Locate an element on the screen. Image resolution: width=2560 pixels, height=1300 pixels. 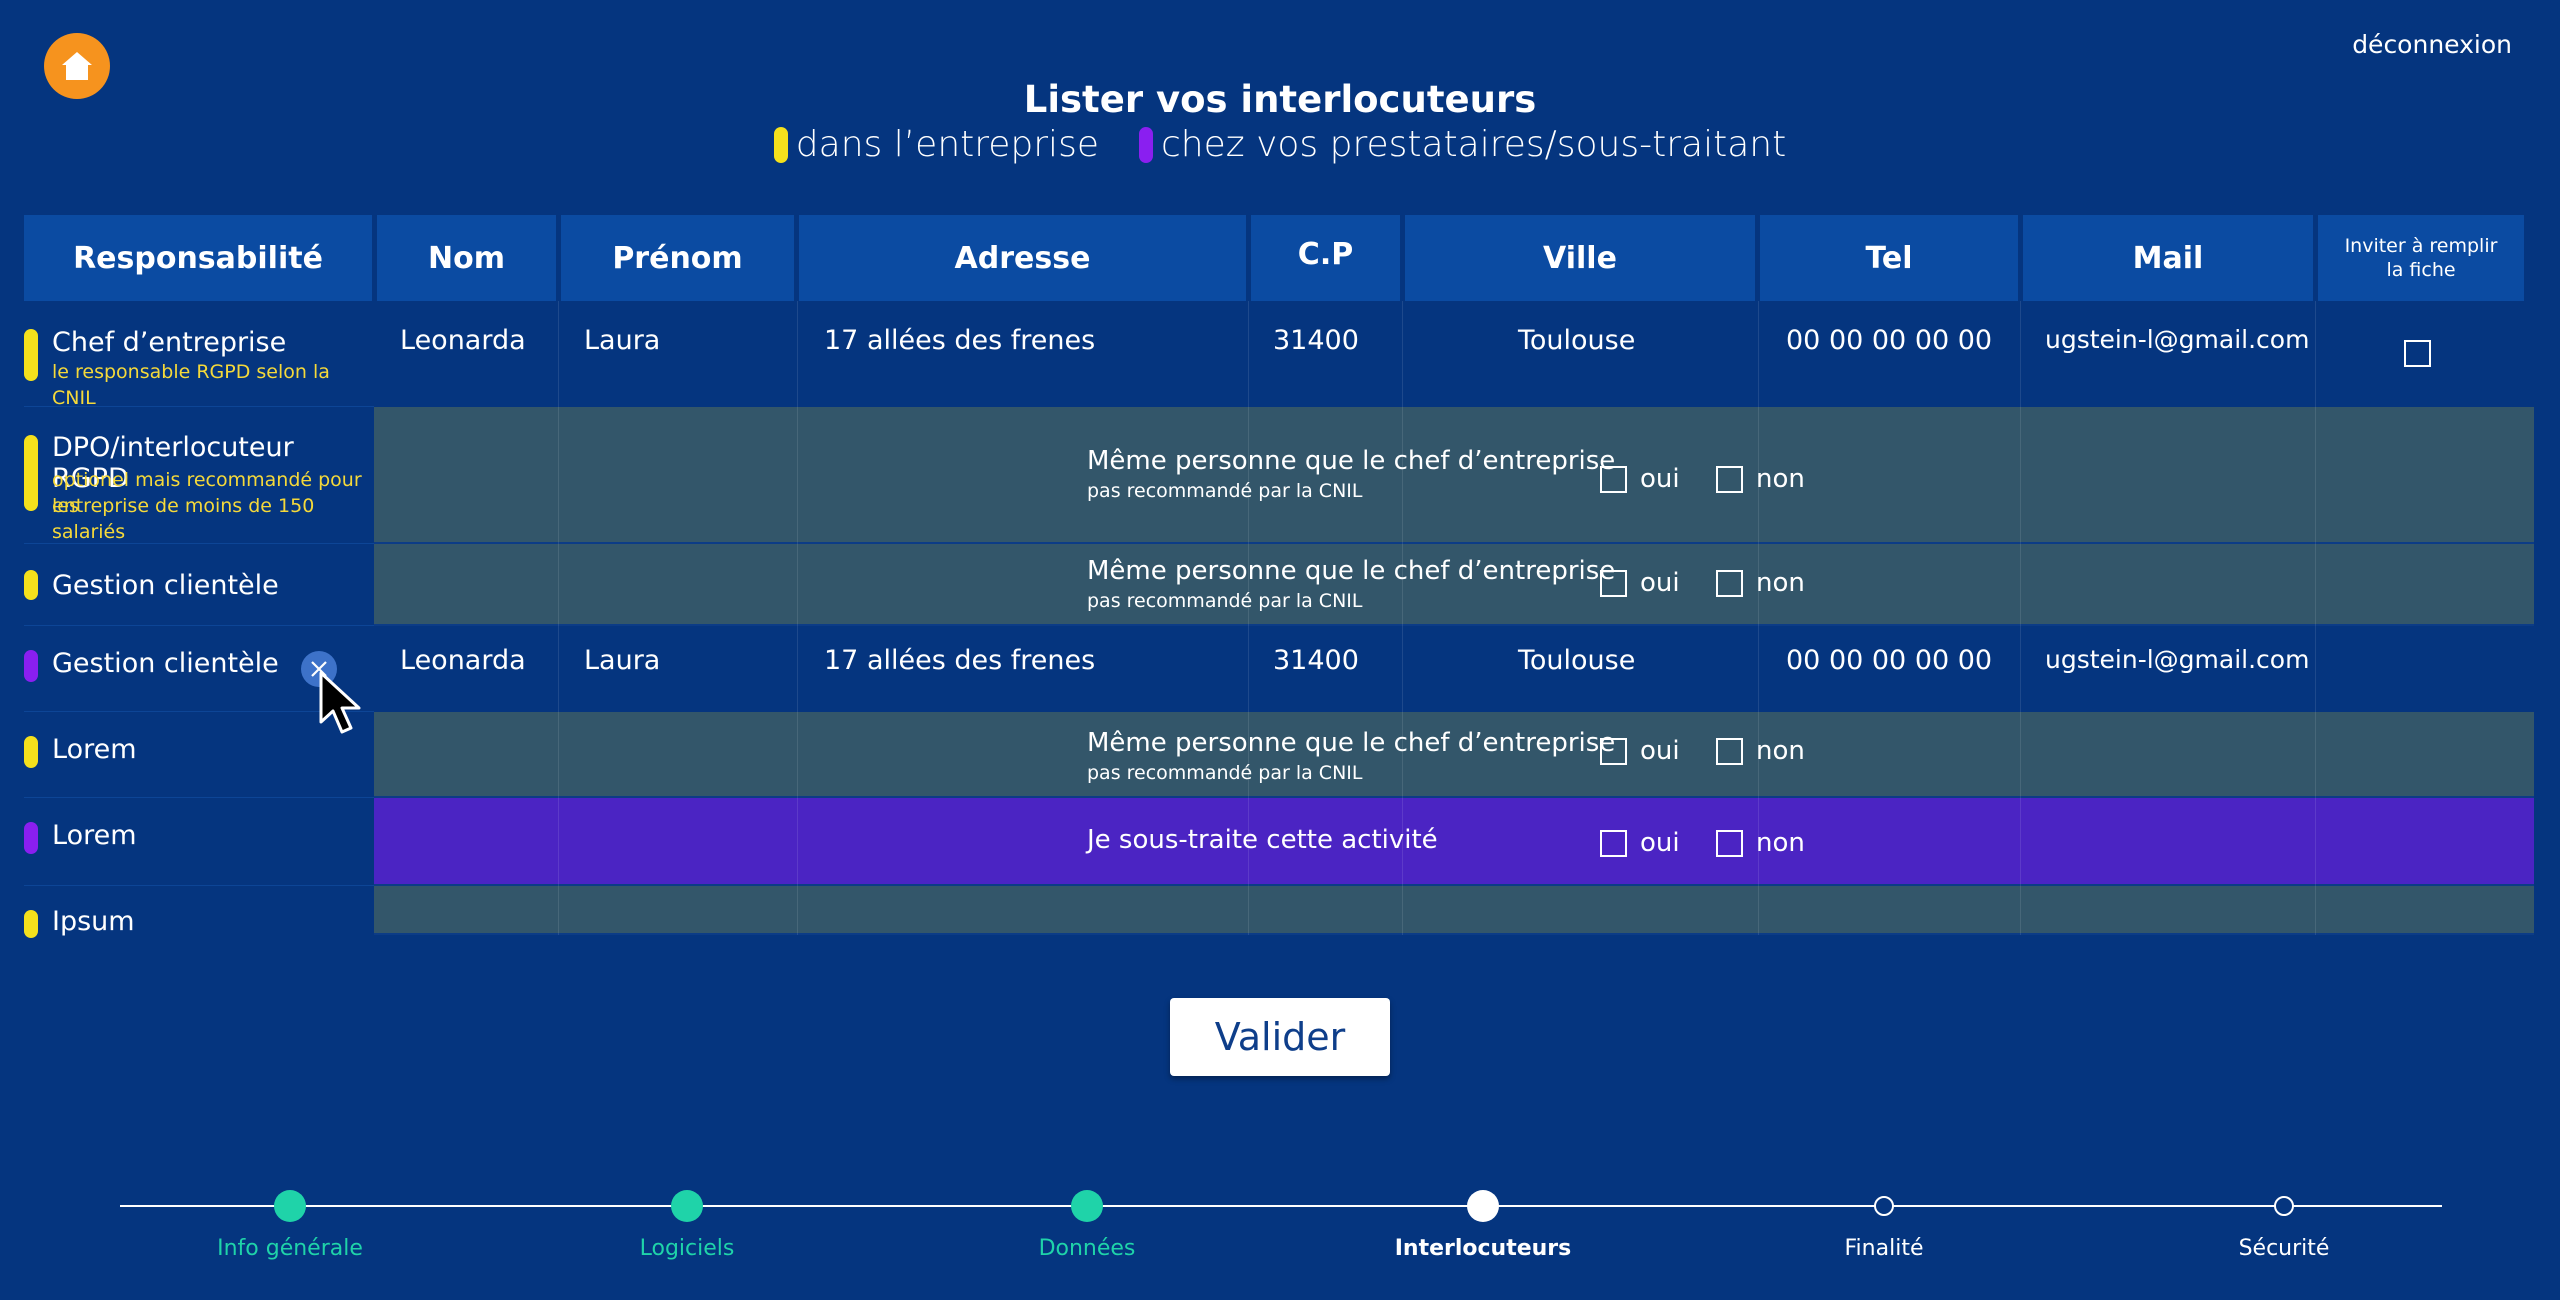
column-header-tel: Tel is located at coordinates (1889, 258).